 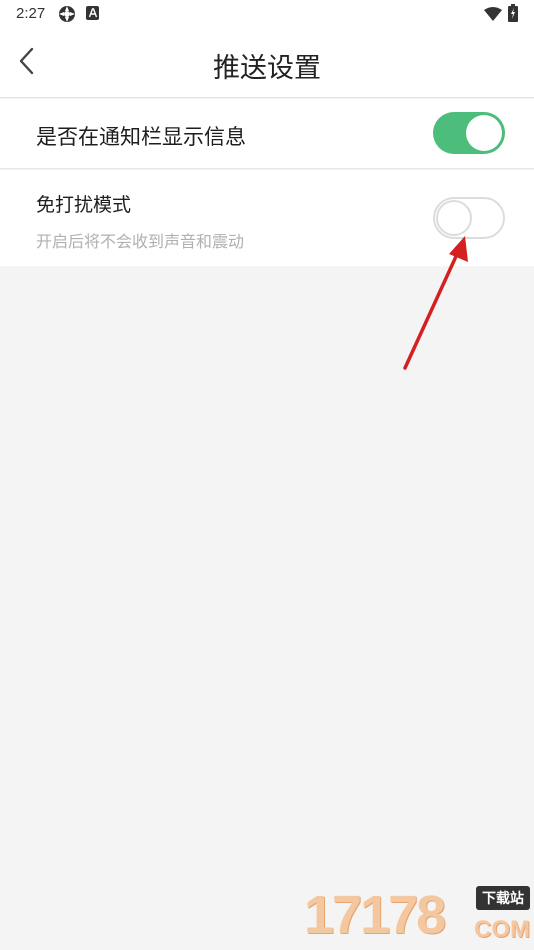 I want to click on app-header: 推送设置, so click(x=267, y=63).